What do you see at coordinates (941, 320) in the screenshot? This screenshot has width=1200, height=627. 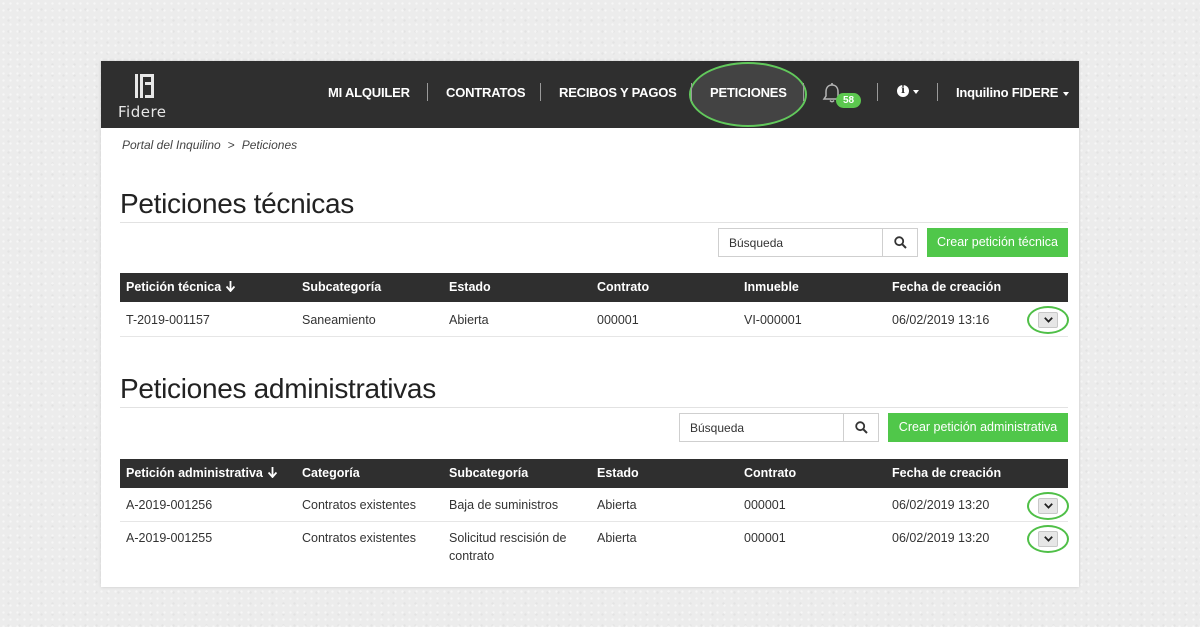 I see `cell-created-date: 06/02/2019 13:16` at bounding box center [941, 320].